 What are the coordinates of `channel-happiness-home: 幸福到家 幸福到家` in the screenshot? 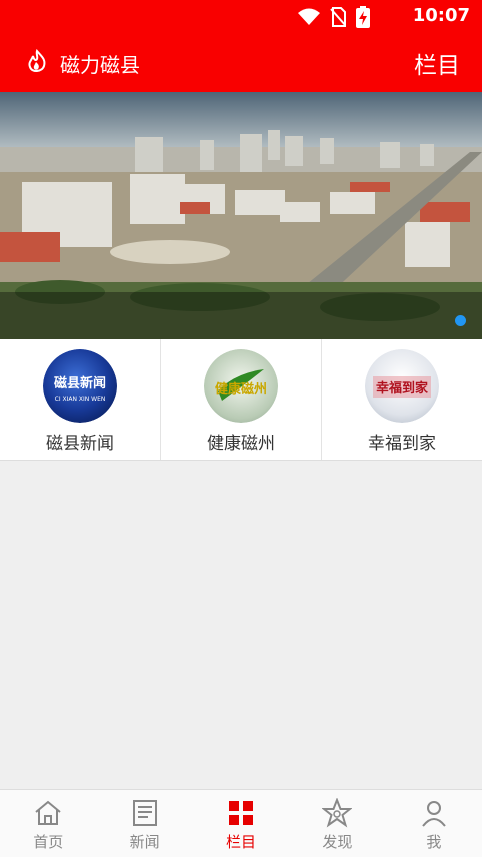 It's located at (402, 399).